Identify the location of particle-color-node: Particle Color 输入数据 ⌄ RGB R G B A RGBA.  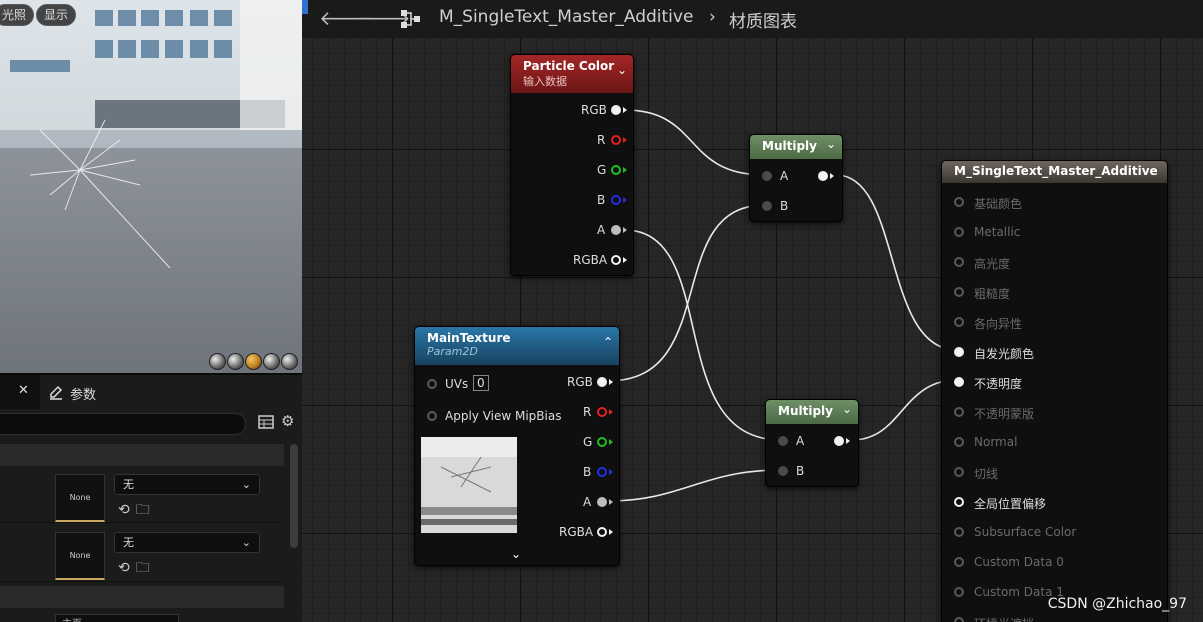
(572, 165).